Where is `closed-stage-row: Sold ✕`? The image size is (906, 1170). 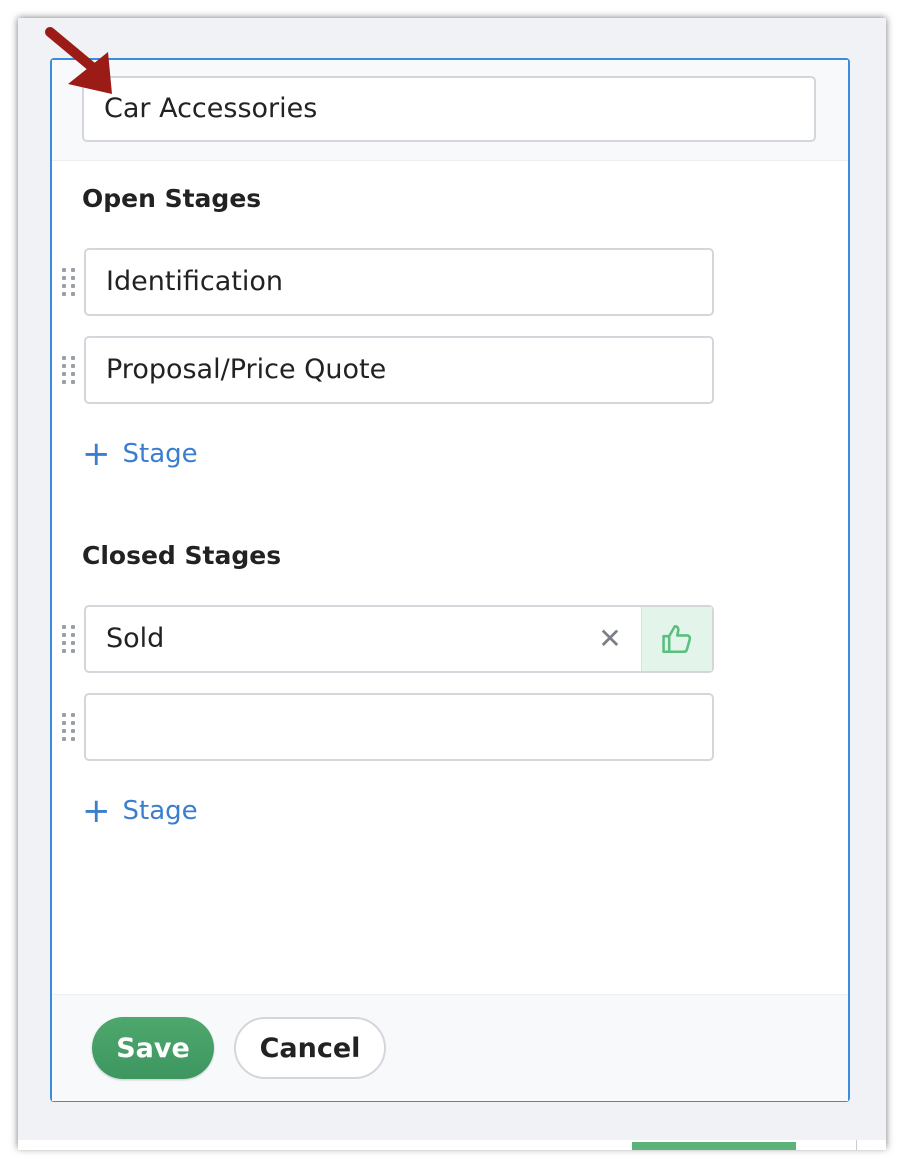 closed-stage-row: Sold ✕ is located at coordinates (389, 639).